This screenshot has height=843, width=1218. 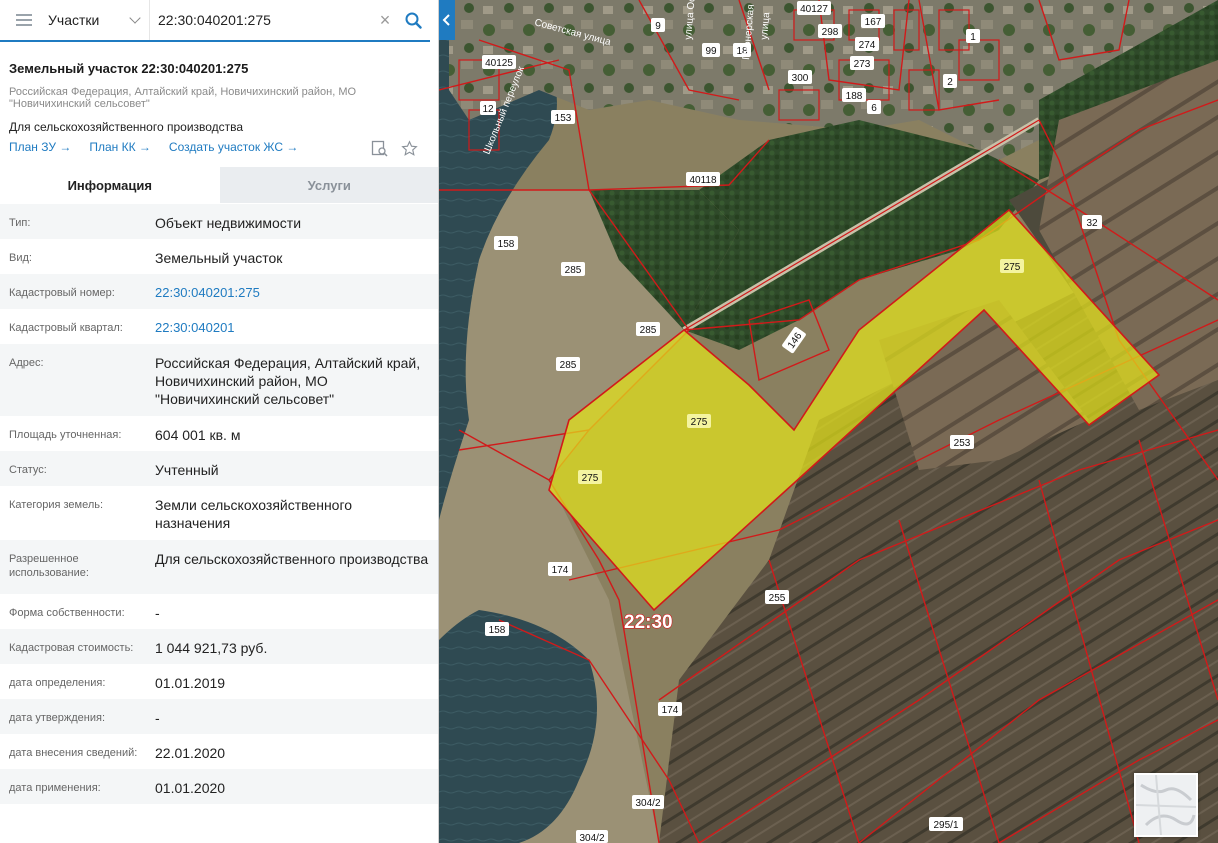 I want to click on svg-text: 174, so click(x=560, y=570).